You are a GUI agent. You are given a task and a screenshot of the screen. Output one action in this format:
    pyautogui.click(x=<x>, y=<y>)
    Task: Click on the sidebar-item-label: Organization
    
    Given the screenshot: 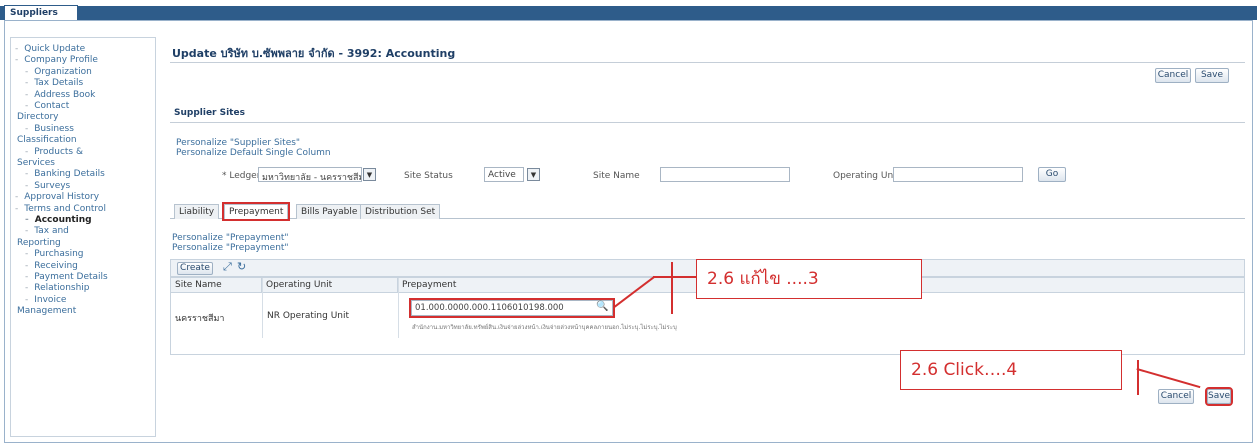 What is the action you would take?
    pyautogui.click(x=63, y=71)
    